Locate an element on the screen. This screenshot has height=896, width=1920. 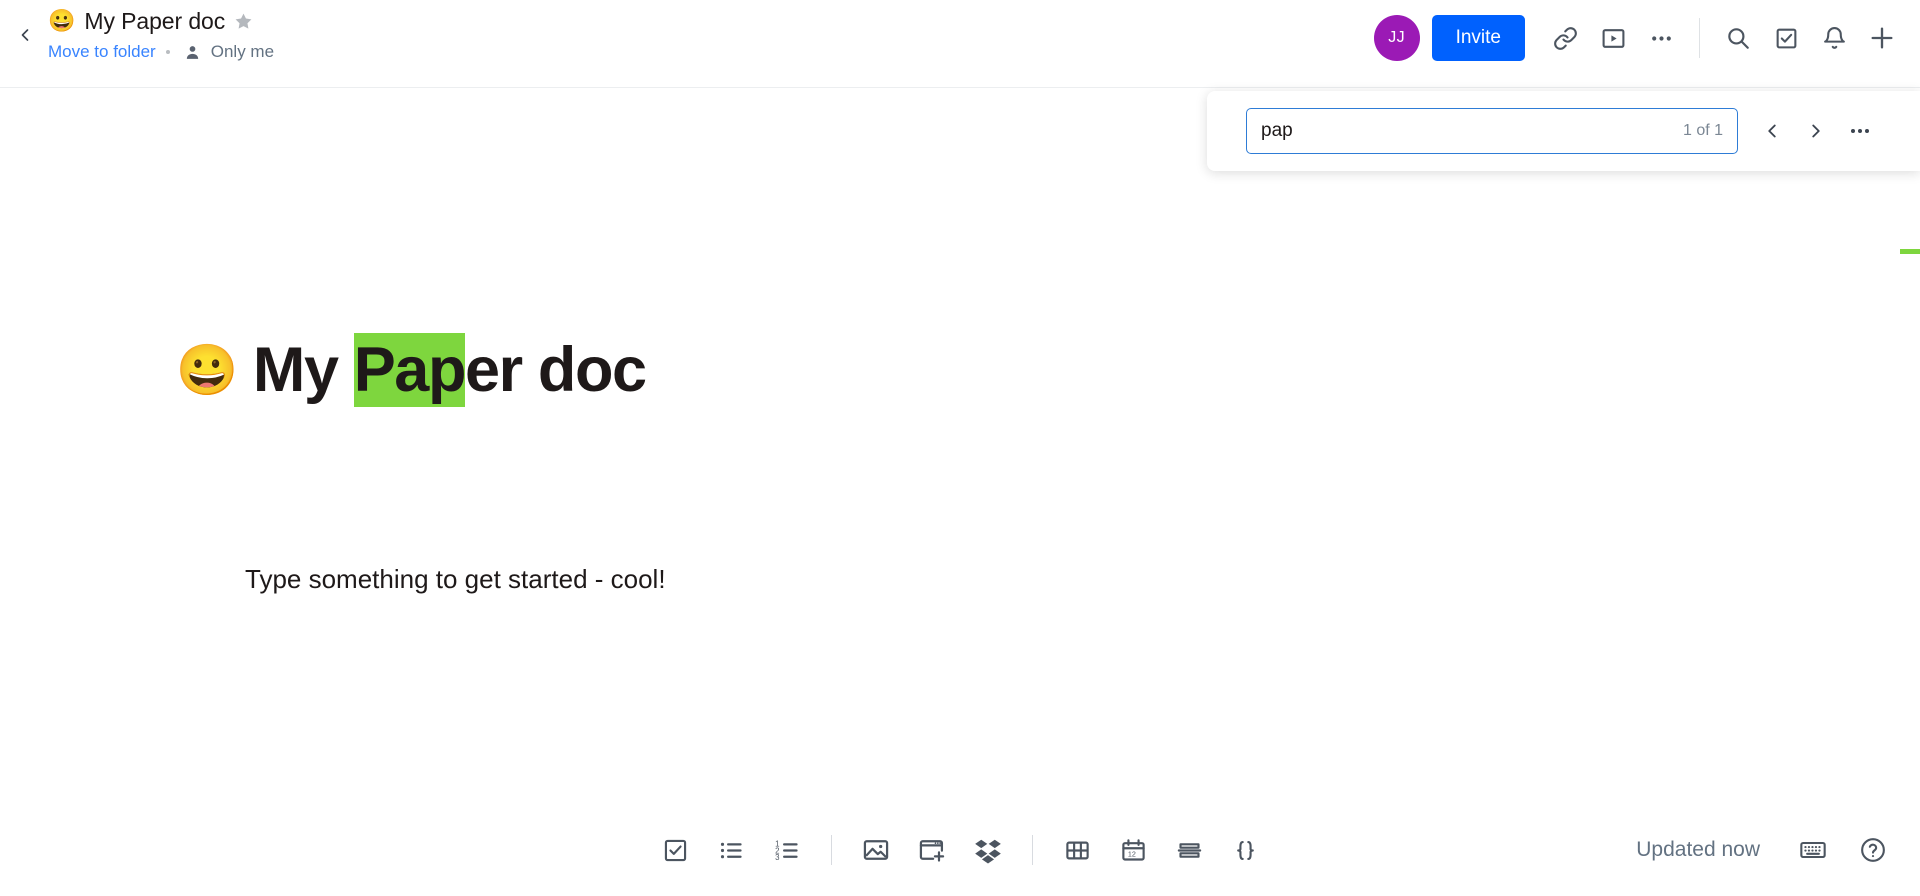
find-in-document-panel: 1 of 1 is located at coordinates (1563, 131).